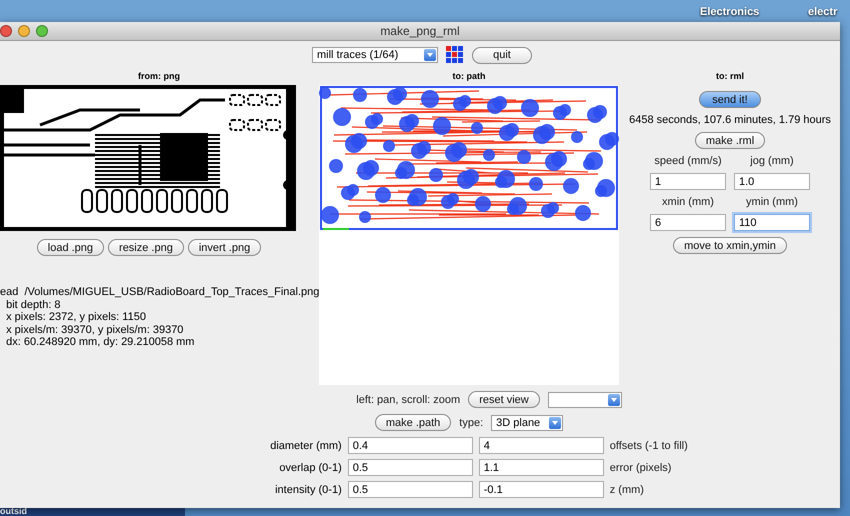 This screenshot has width=850, height=516. What do you see at coordinates (585, 400) in the screenshot?
I see `view-select` at bounding box center [585, 400].